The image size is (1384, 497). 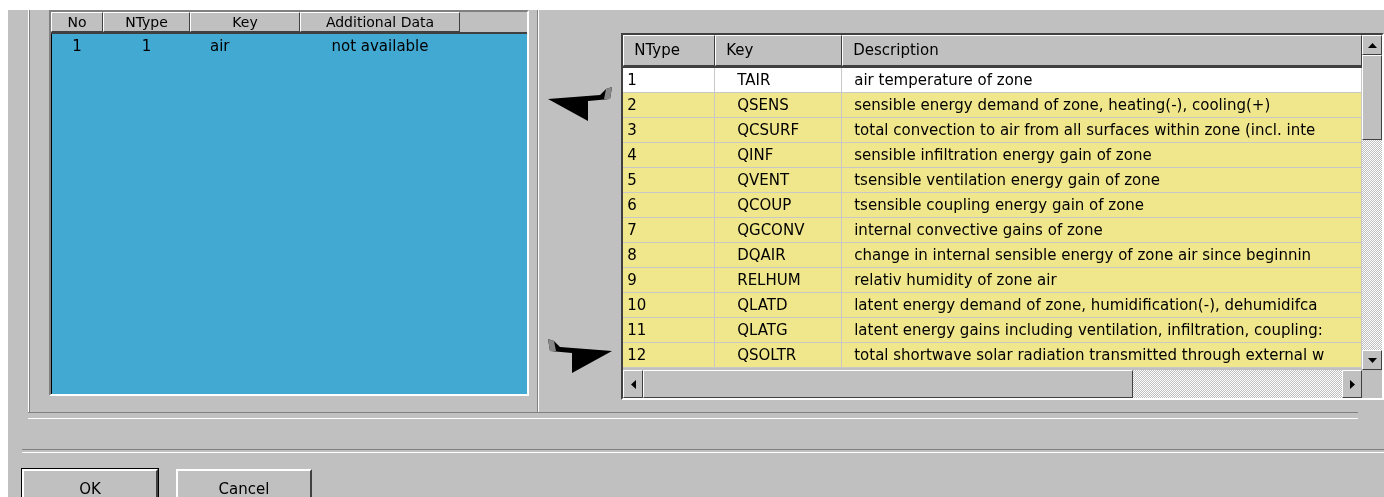 I want to click on cancel-button: Cancel, so click(x=244, y=483).